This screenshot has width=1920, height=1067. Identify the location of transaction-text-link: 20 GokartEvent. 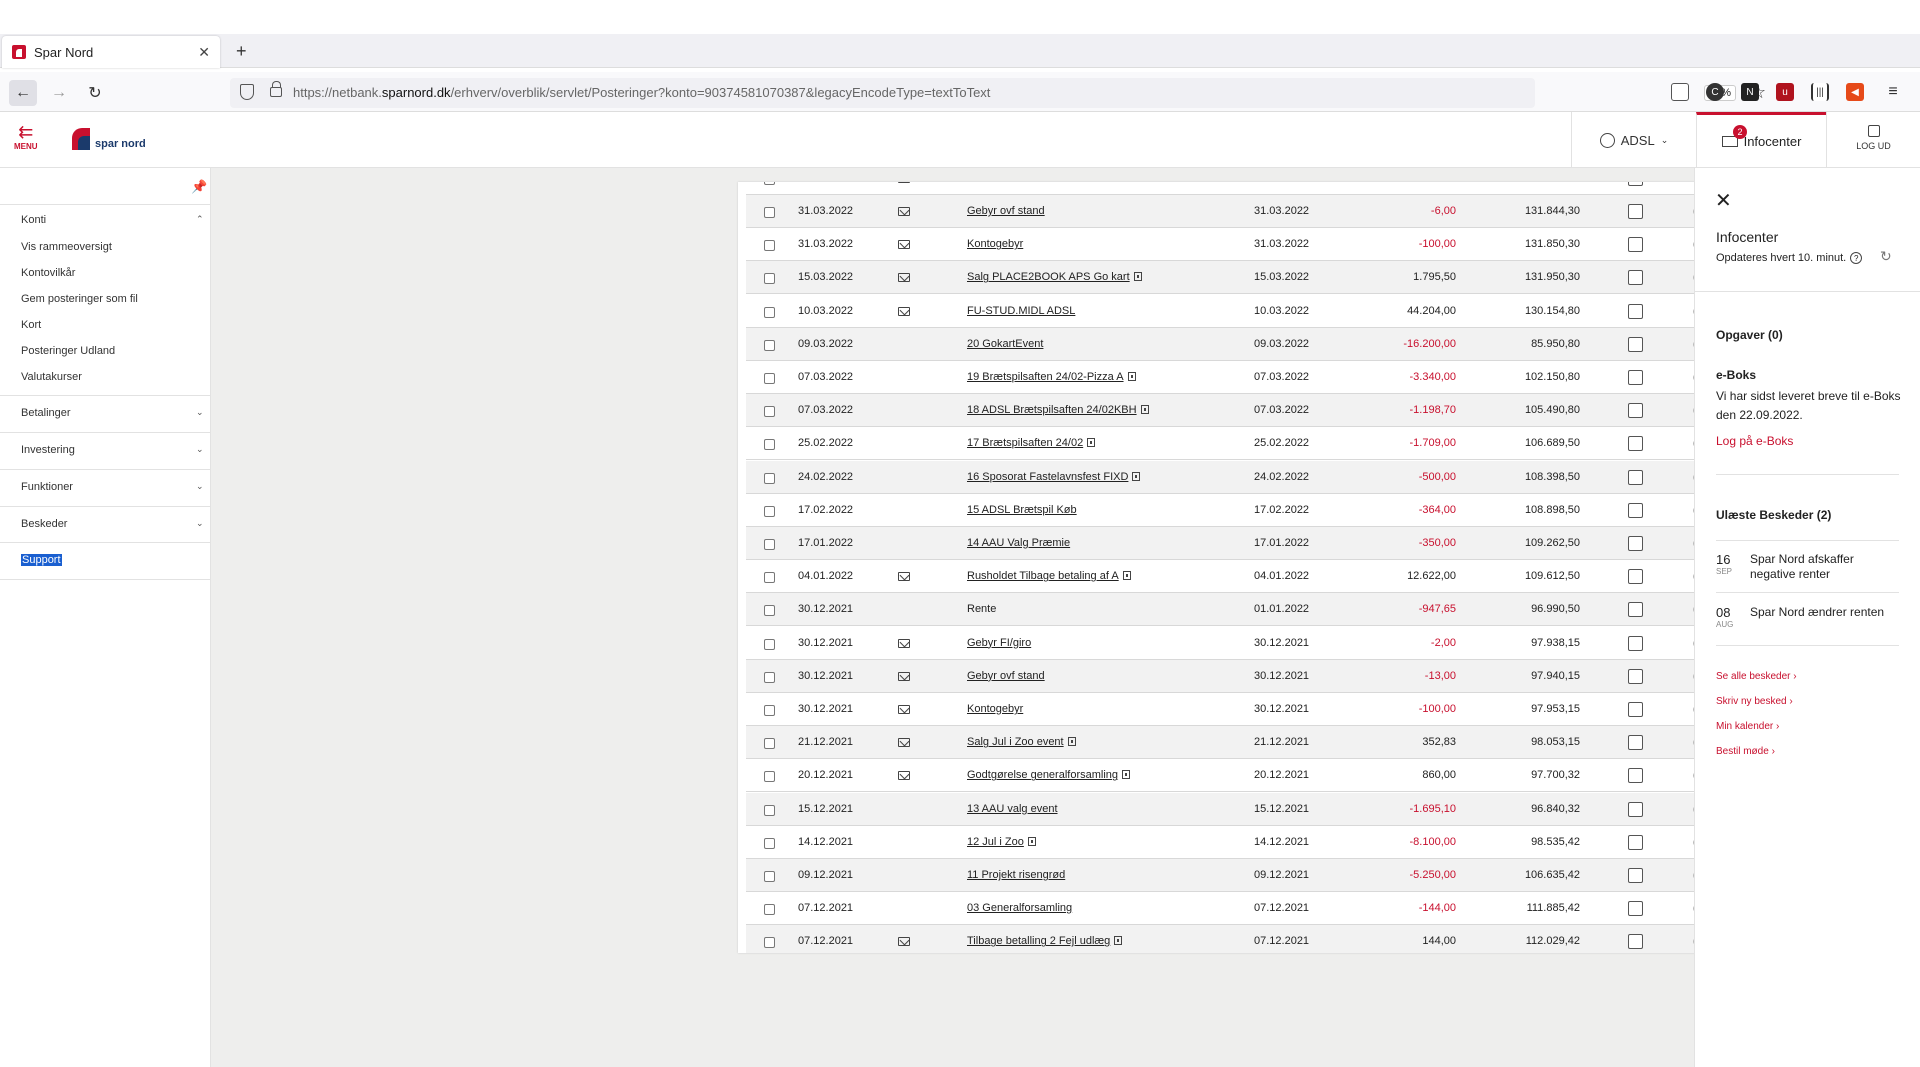
(1005, 344).